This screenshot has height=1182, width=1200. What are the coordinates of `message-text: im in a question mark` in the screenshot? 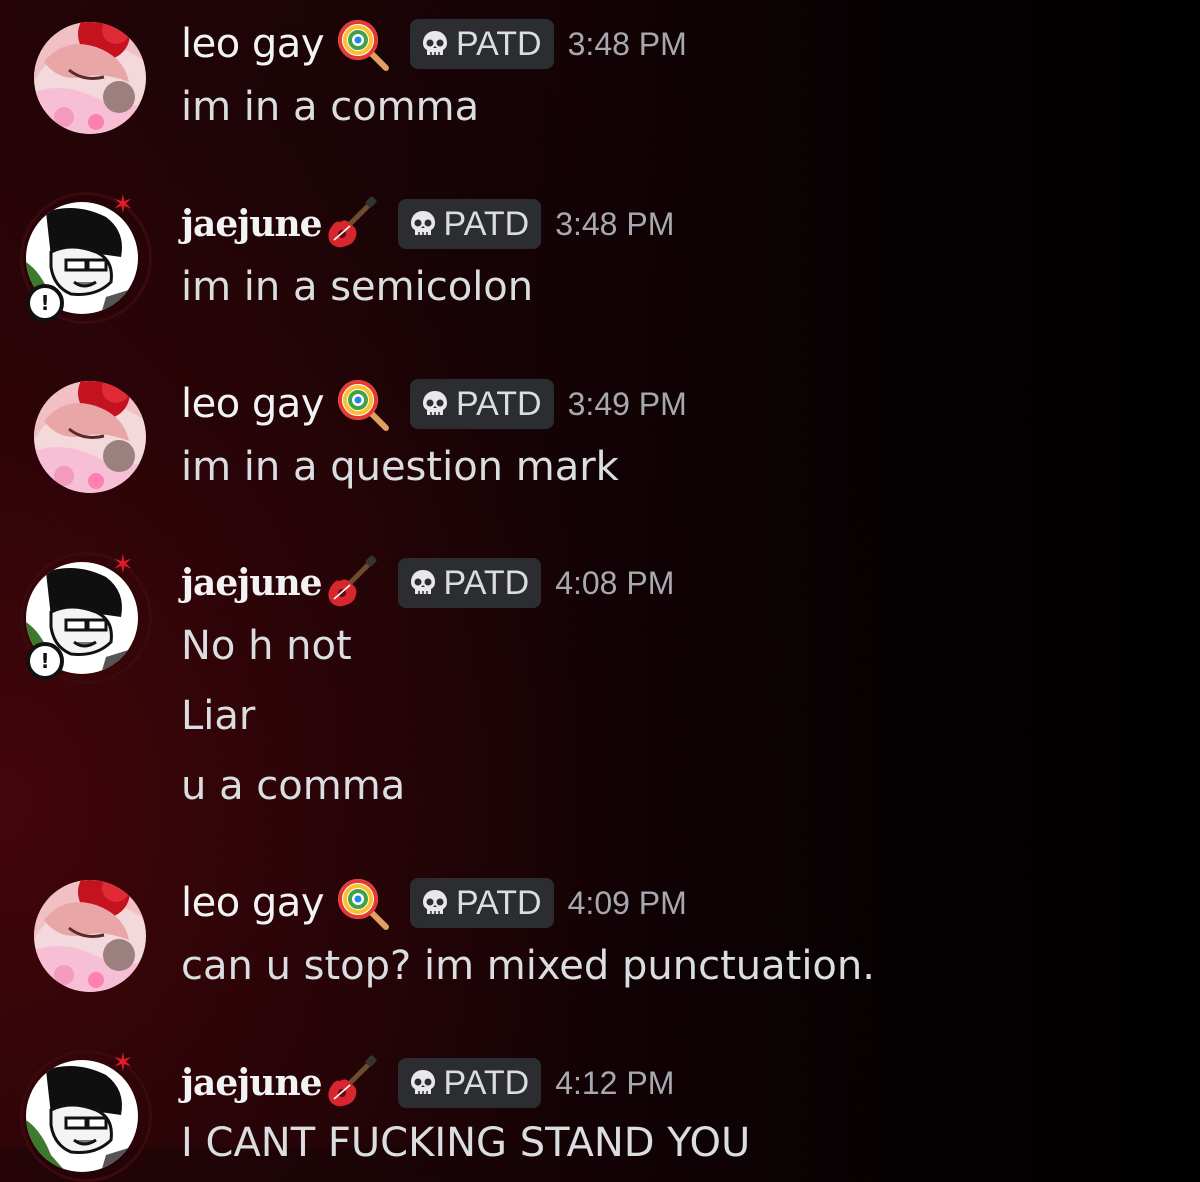 It's located at (400, 467).